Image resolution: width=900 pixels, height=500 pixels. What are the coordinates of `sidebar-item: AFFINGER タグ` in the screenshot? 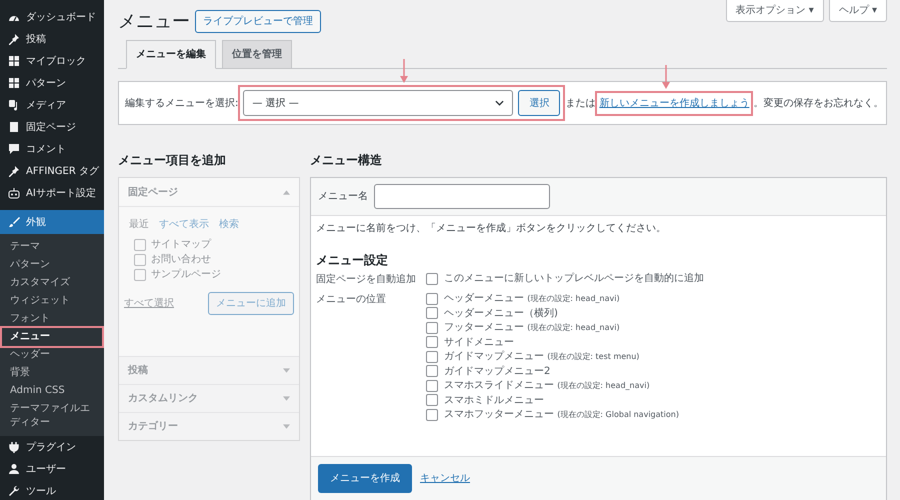 It's located at (52, 171).